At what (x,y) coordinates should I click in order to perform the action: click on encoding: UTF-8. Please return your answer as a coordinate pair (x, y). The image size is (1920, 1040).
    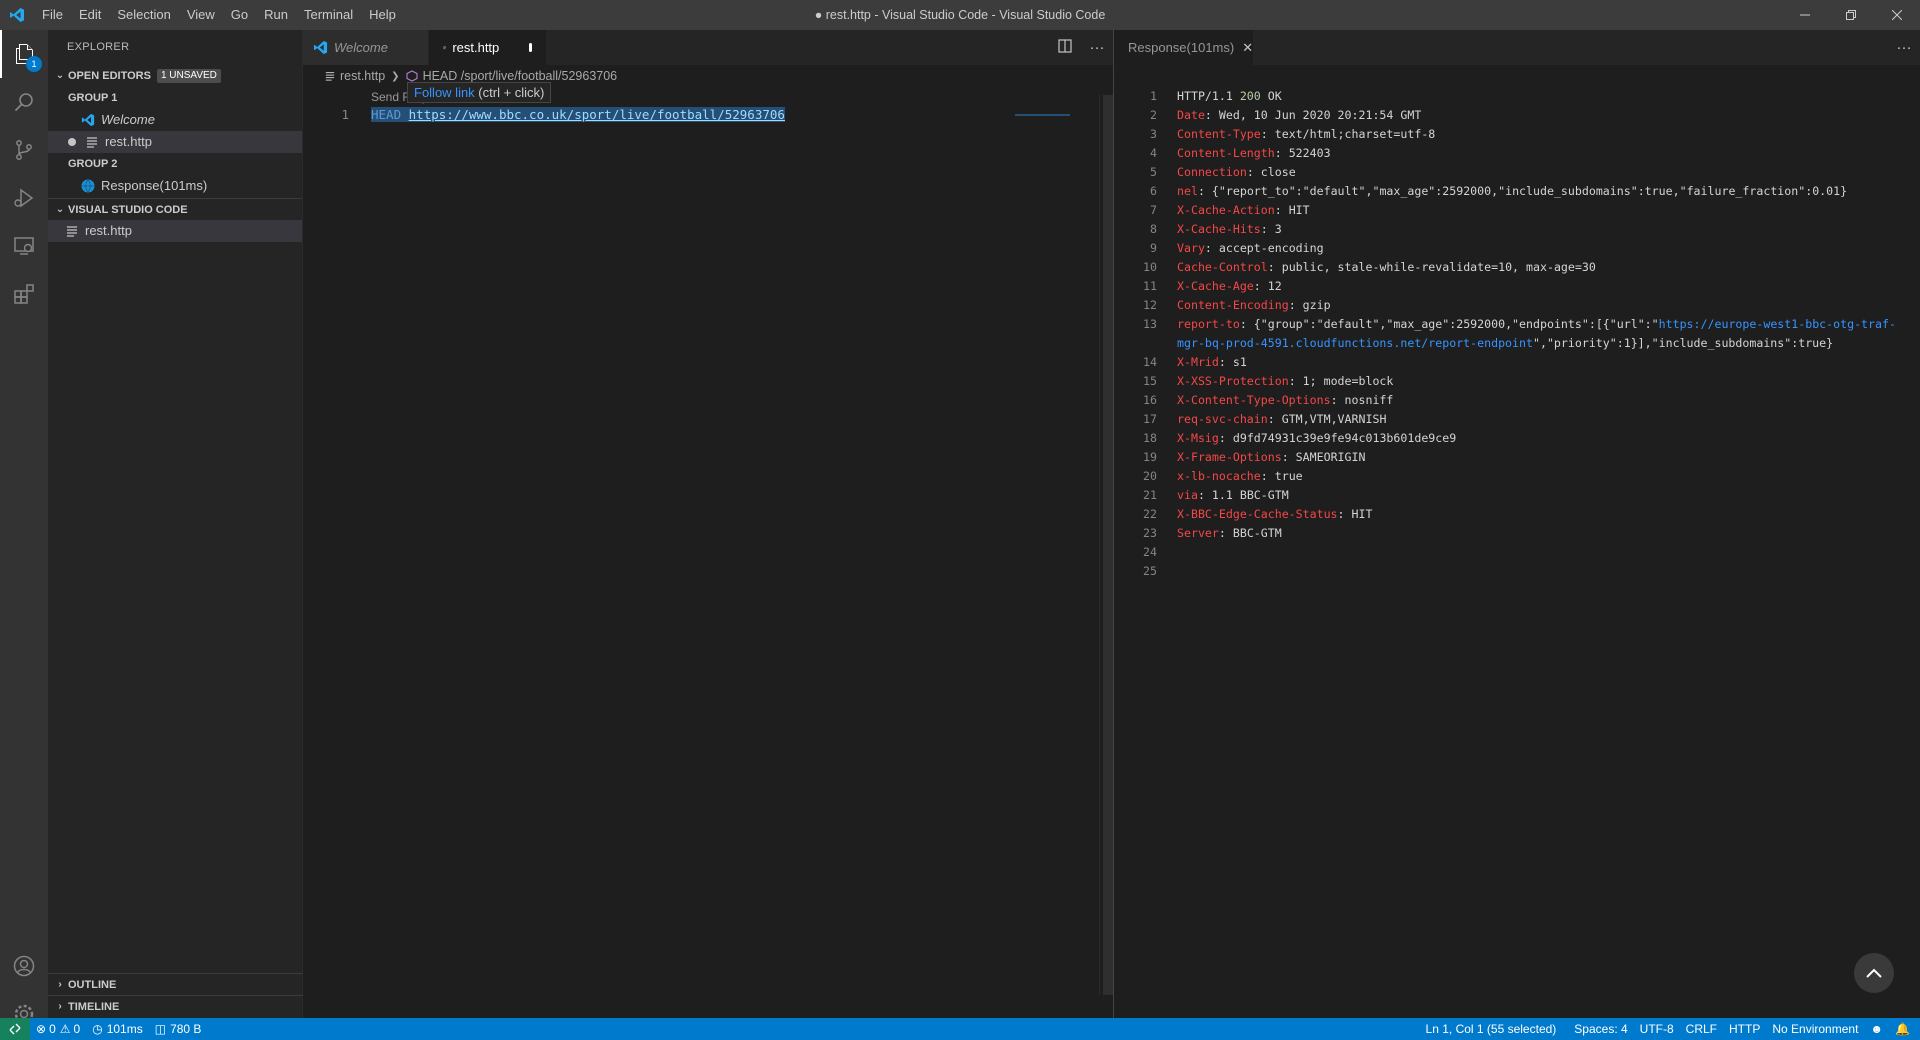
    Looking at the image, I should click on (1657, 1029).